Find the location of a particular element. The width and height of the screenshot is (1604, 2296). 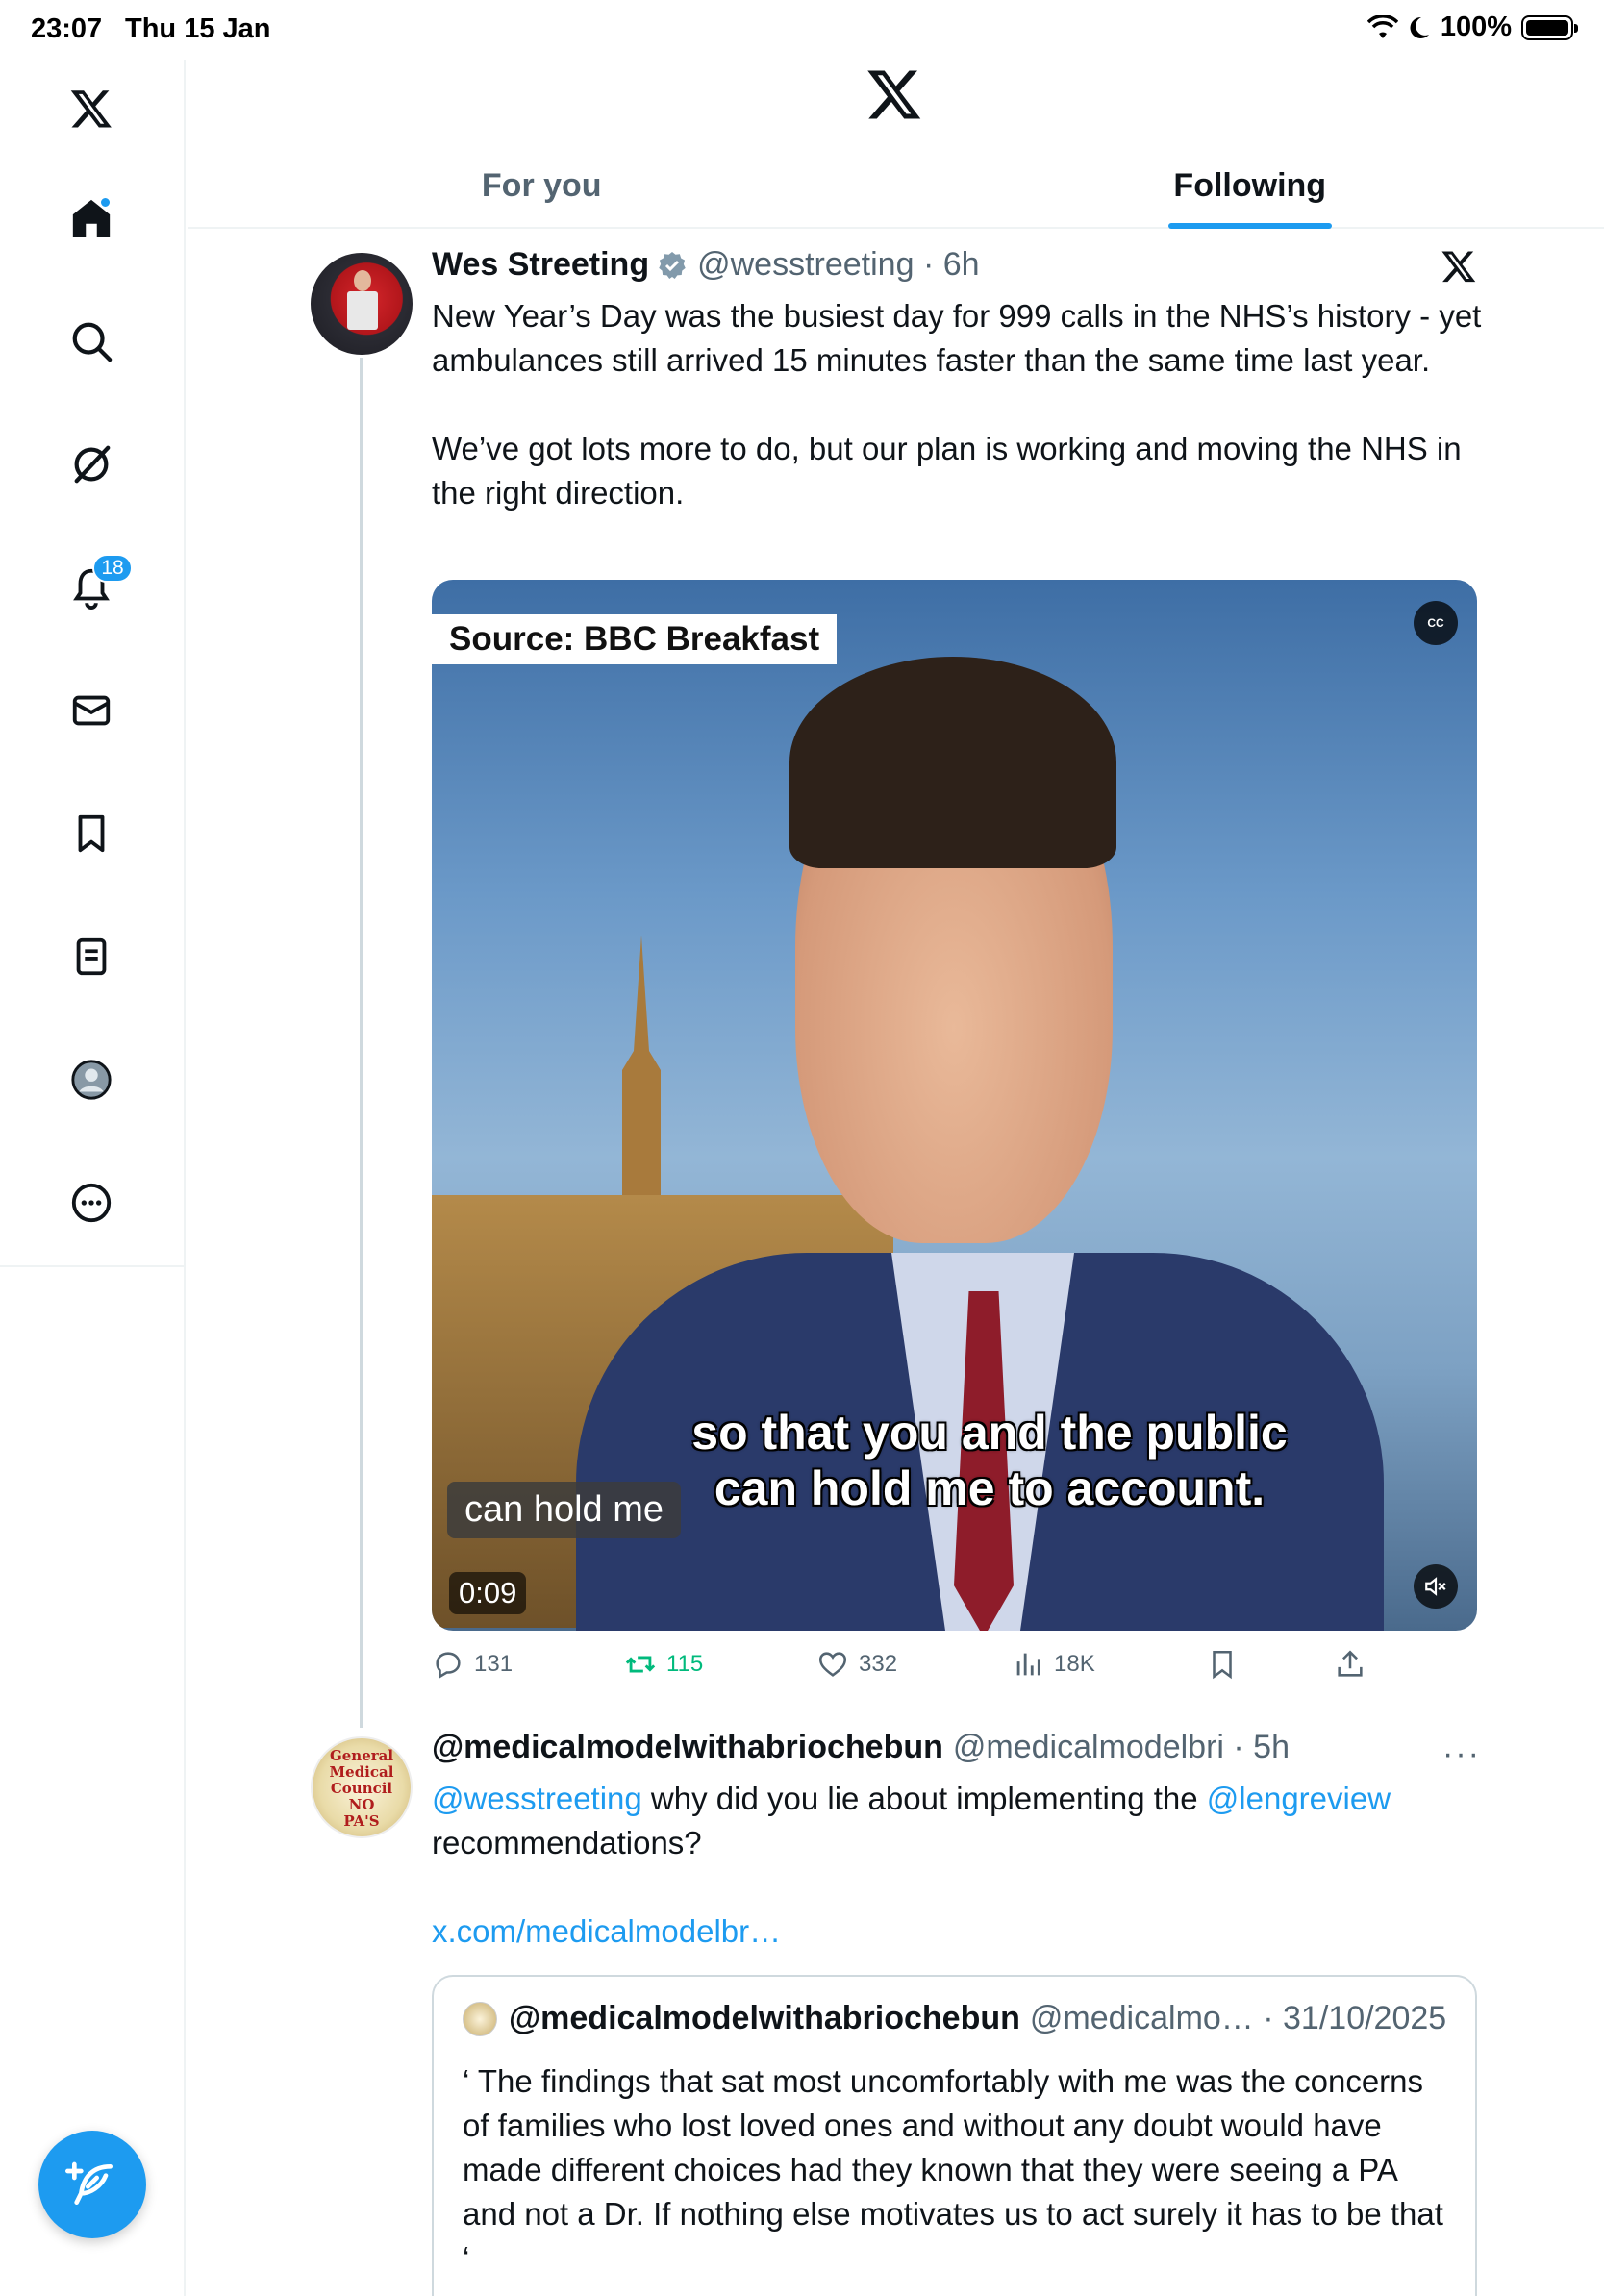

avatar-text-5: PA'S is located at coordinates (361, 1821).